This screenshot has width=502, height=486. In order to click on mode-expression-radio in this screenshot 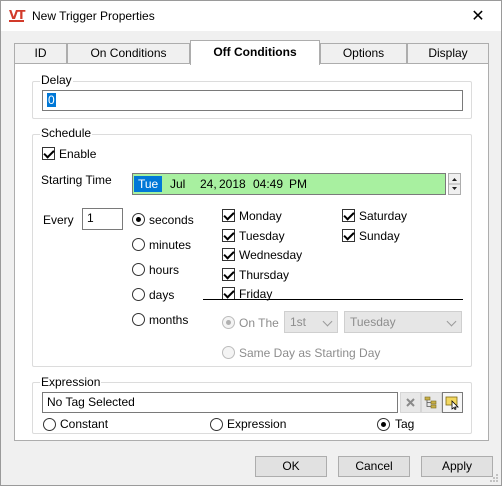, I will do `click(216, 424)`.